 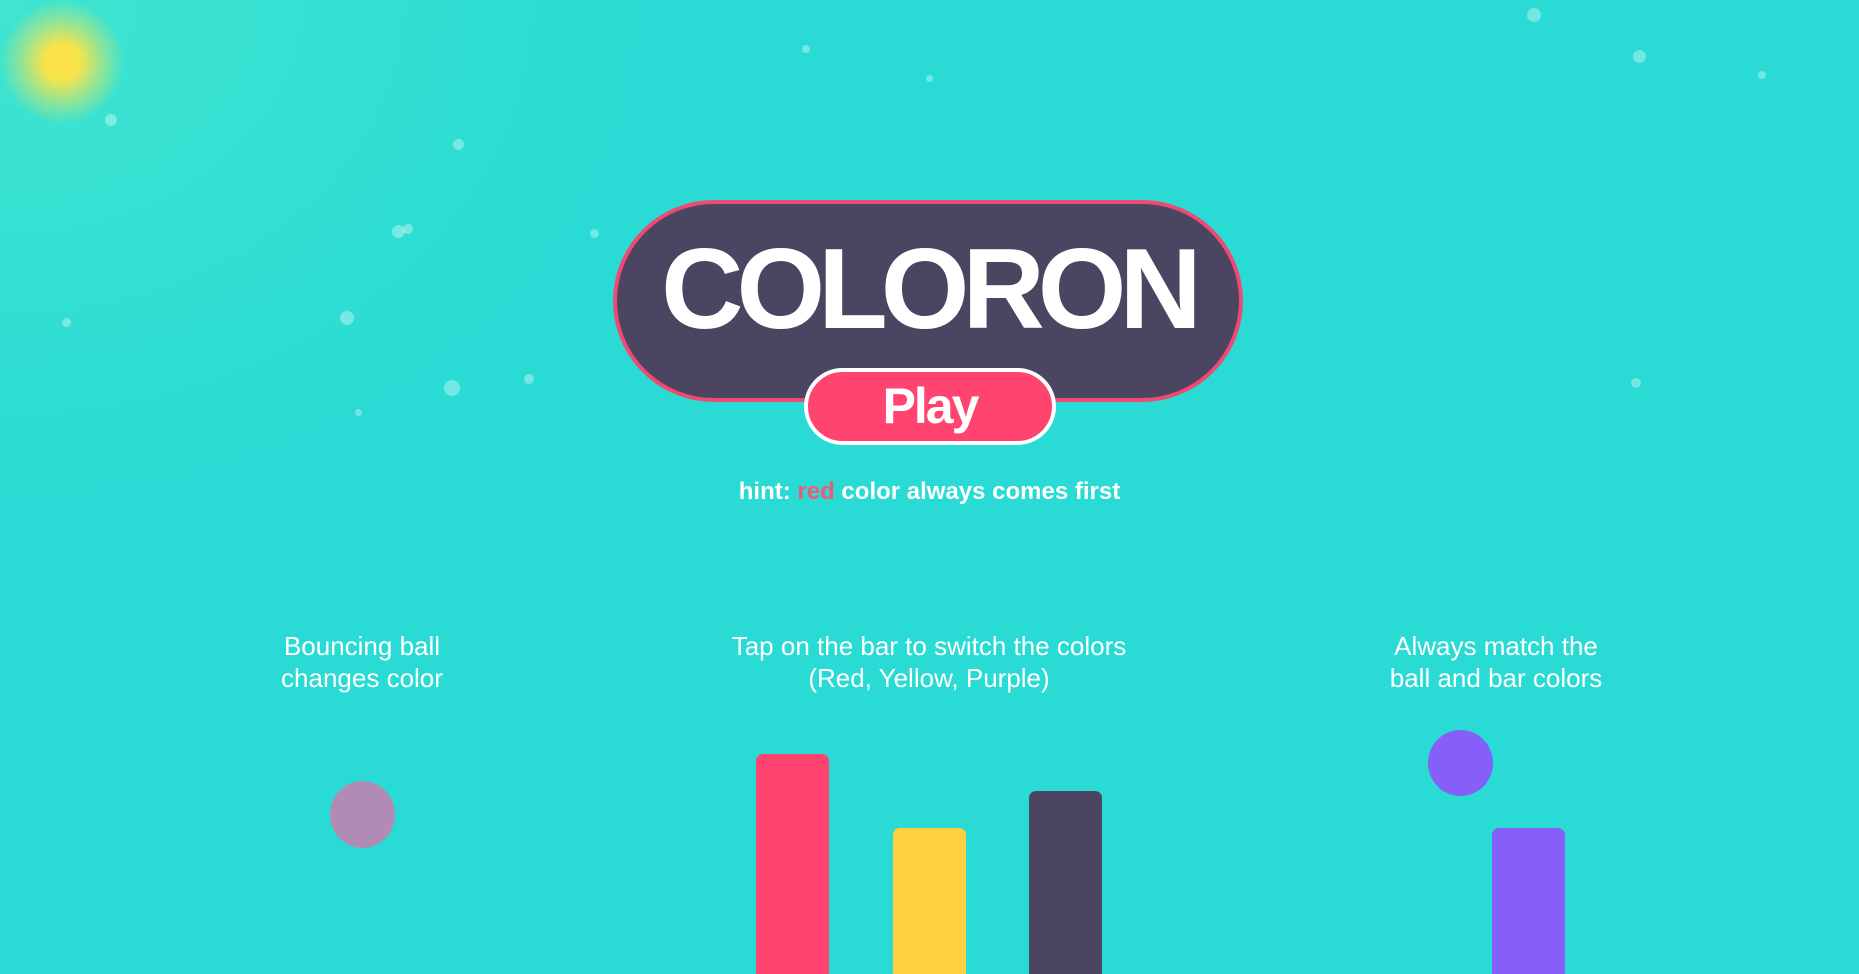 I want to click on sun-glow, so click(x=75, y=65).